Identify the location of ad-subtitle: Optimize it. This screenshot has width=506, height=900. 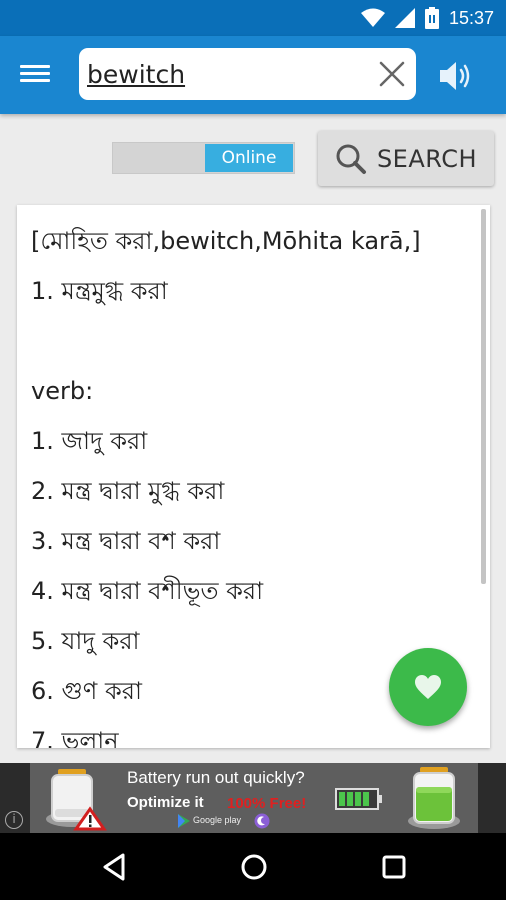
(165, 802).